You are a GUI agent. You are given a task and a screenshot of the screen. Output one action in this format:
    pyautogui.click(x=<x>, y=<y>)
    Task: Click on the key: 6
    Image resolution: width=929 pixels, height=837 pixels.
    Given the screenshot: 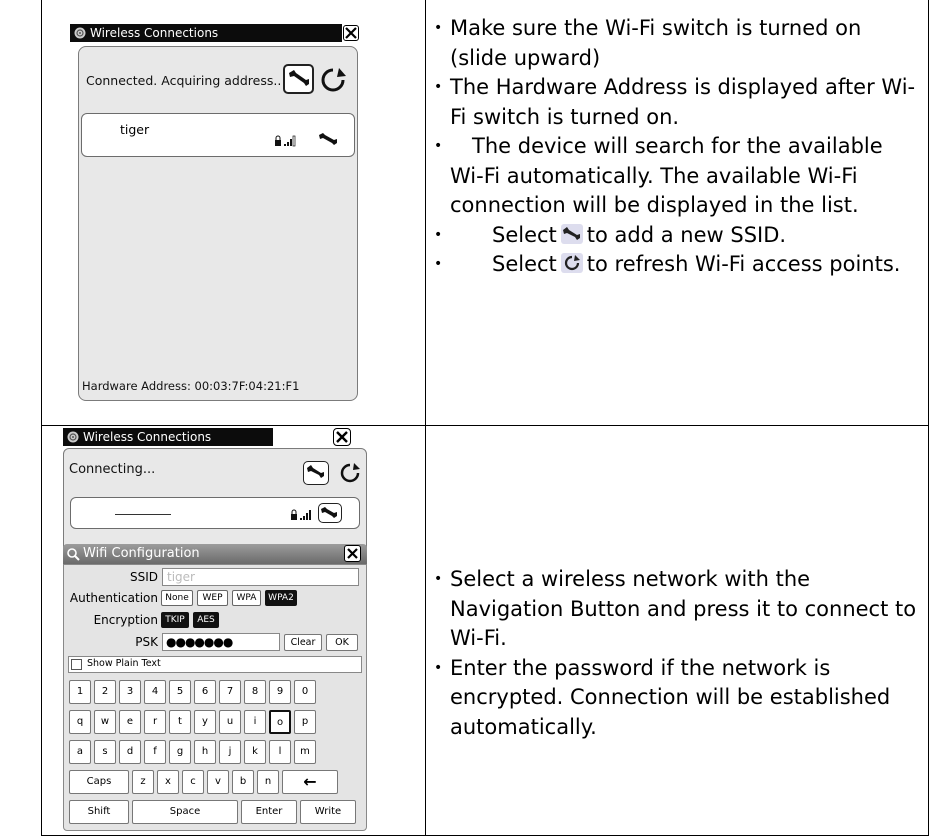 What is the action you would take?
    pyautogui.click(x=205, y=692)
    